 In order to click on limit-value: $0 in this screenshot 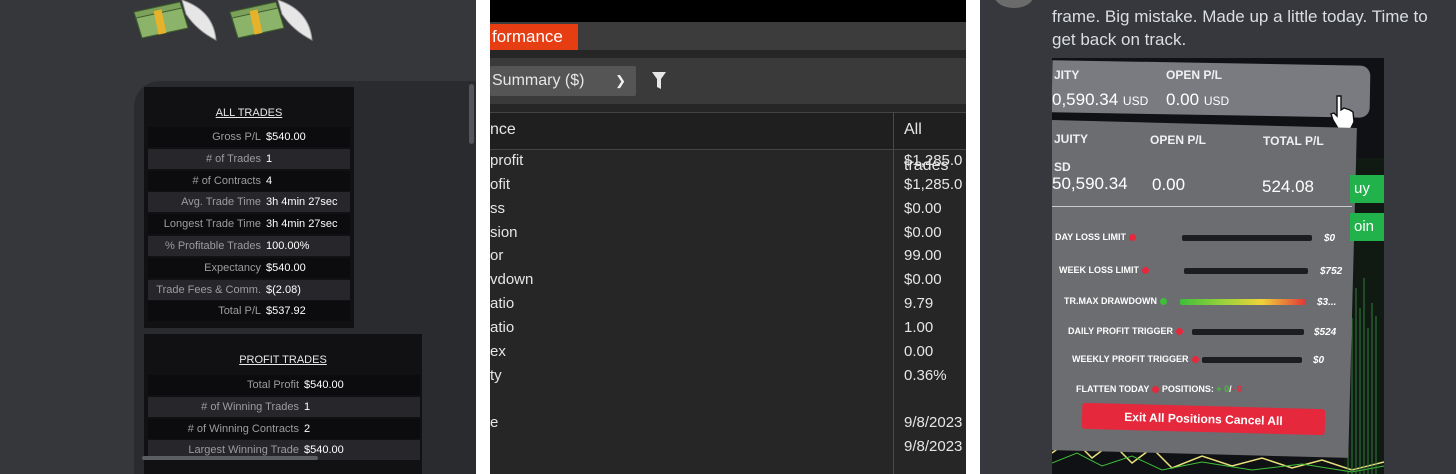, I will do `click(1319, 360)`.